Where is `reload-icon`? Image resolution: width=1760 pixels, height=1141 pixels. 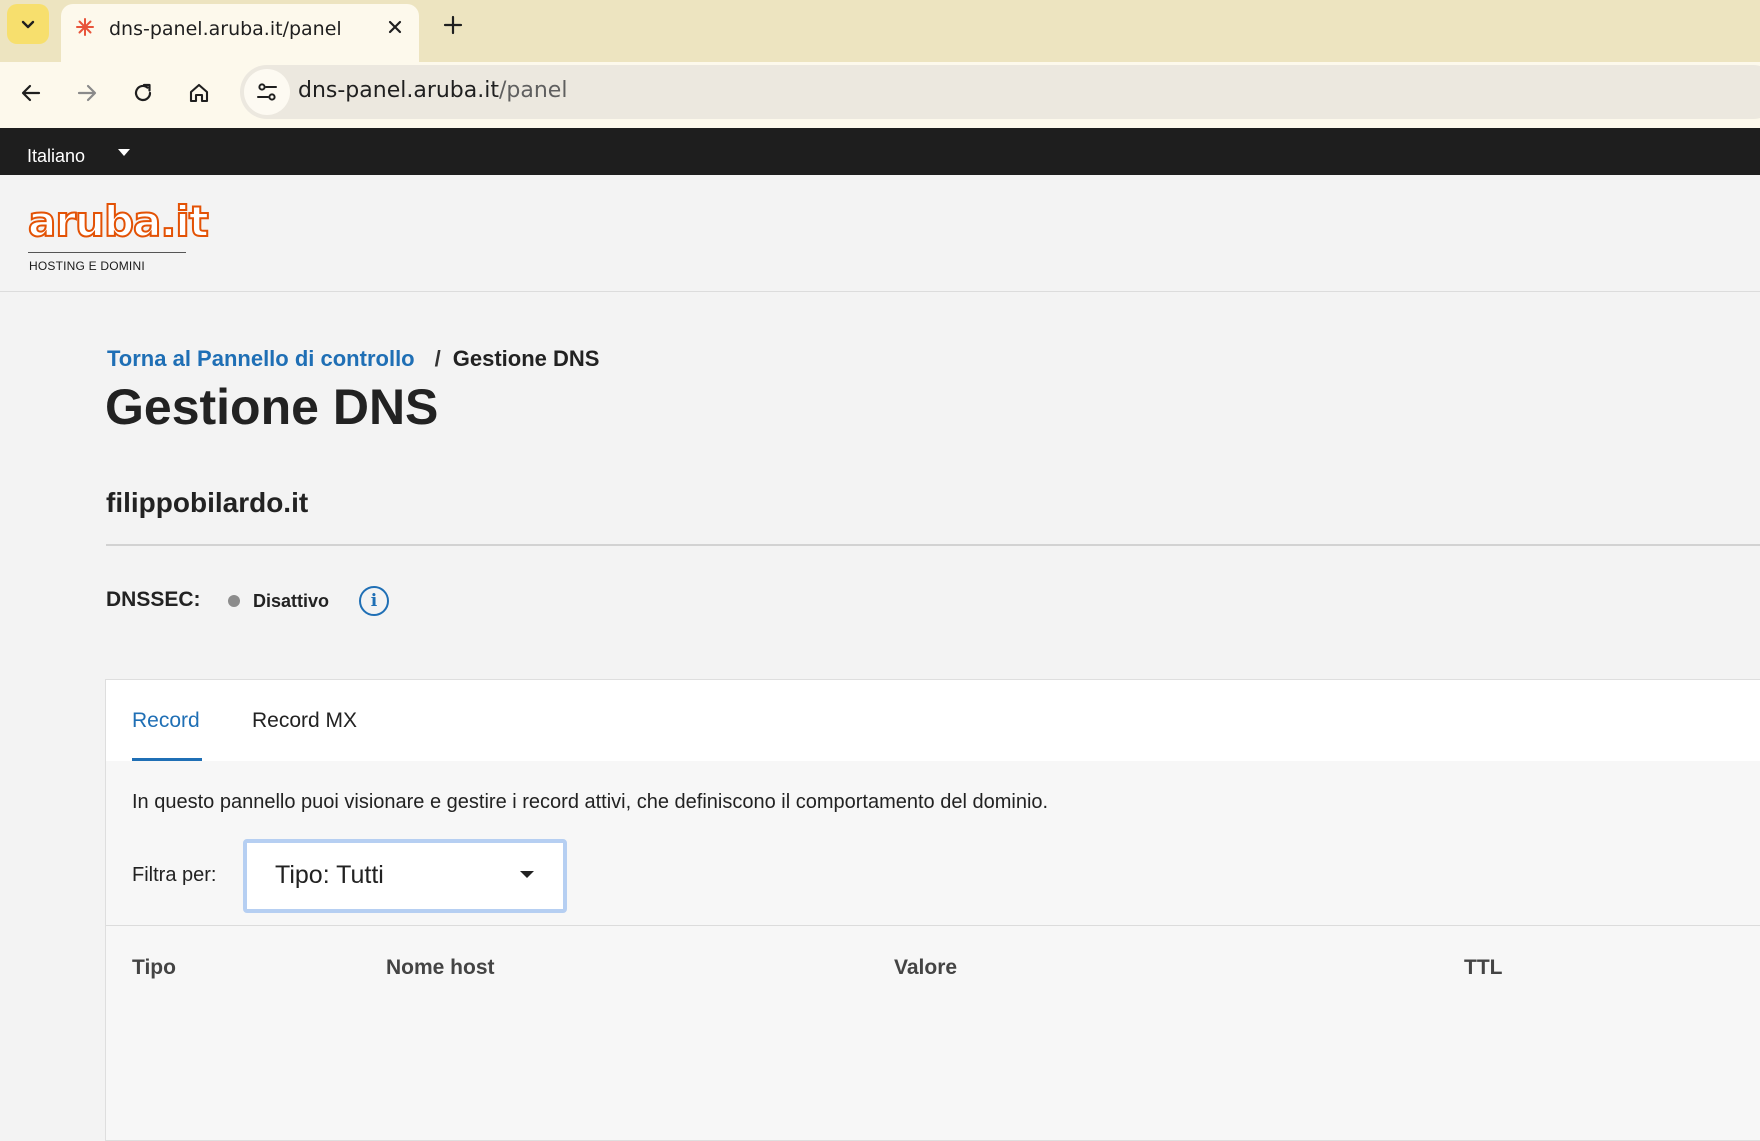
reload-icon is located at coordinates (143, 92).